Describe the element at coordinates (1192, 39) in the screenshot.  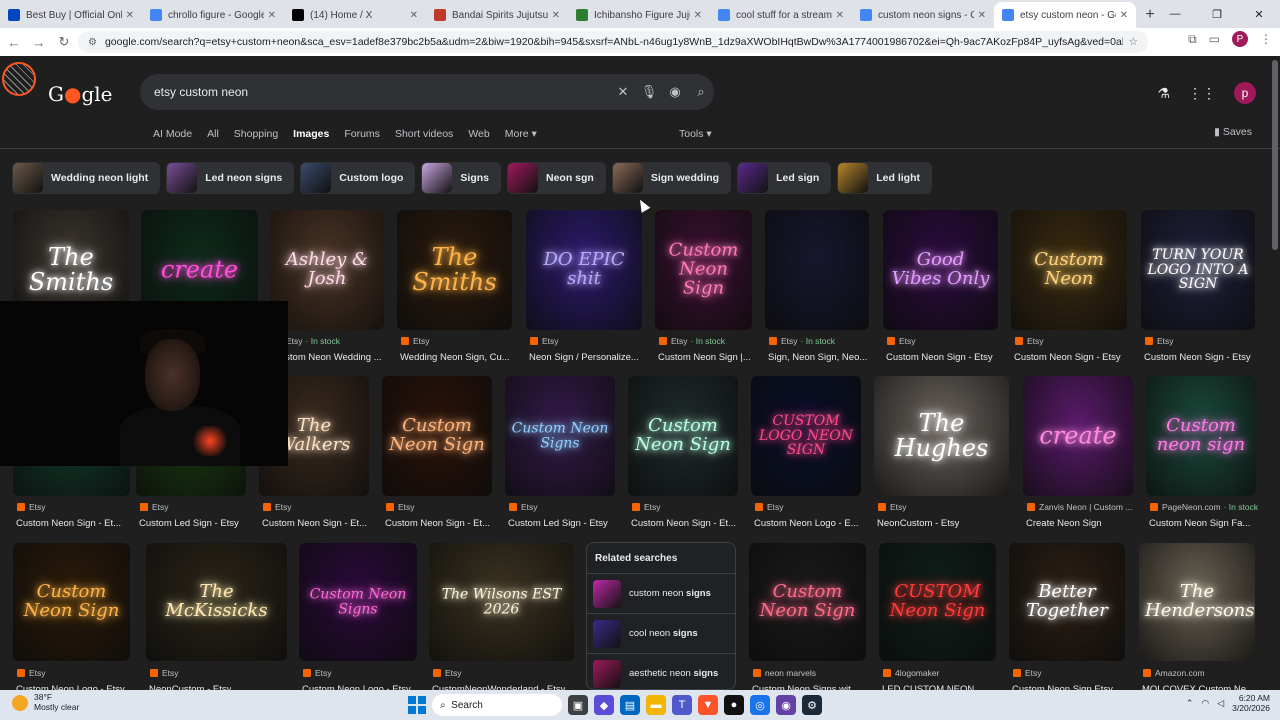
I see `extensions-icon: ⧉` at that location.